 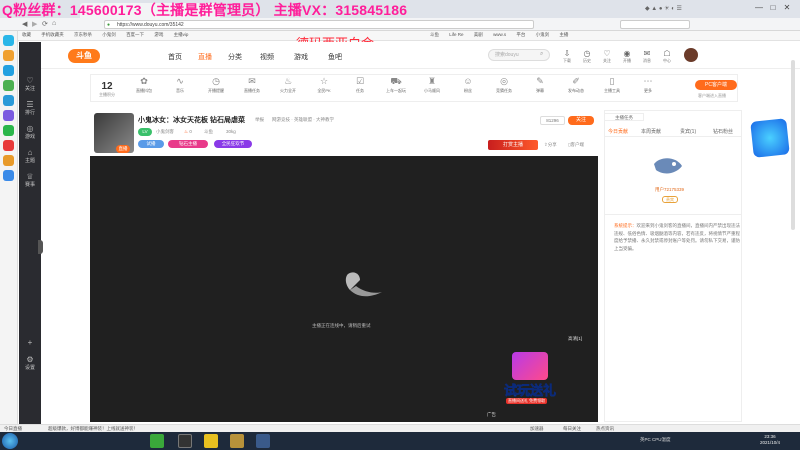 I want to click on toolbar-item-people: ☺ 粉丝, so click(x=468, y=85).